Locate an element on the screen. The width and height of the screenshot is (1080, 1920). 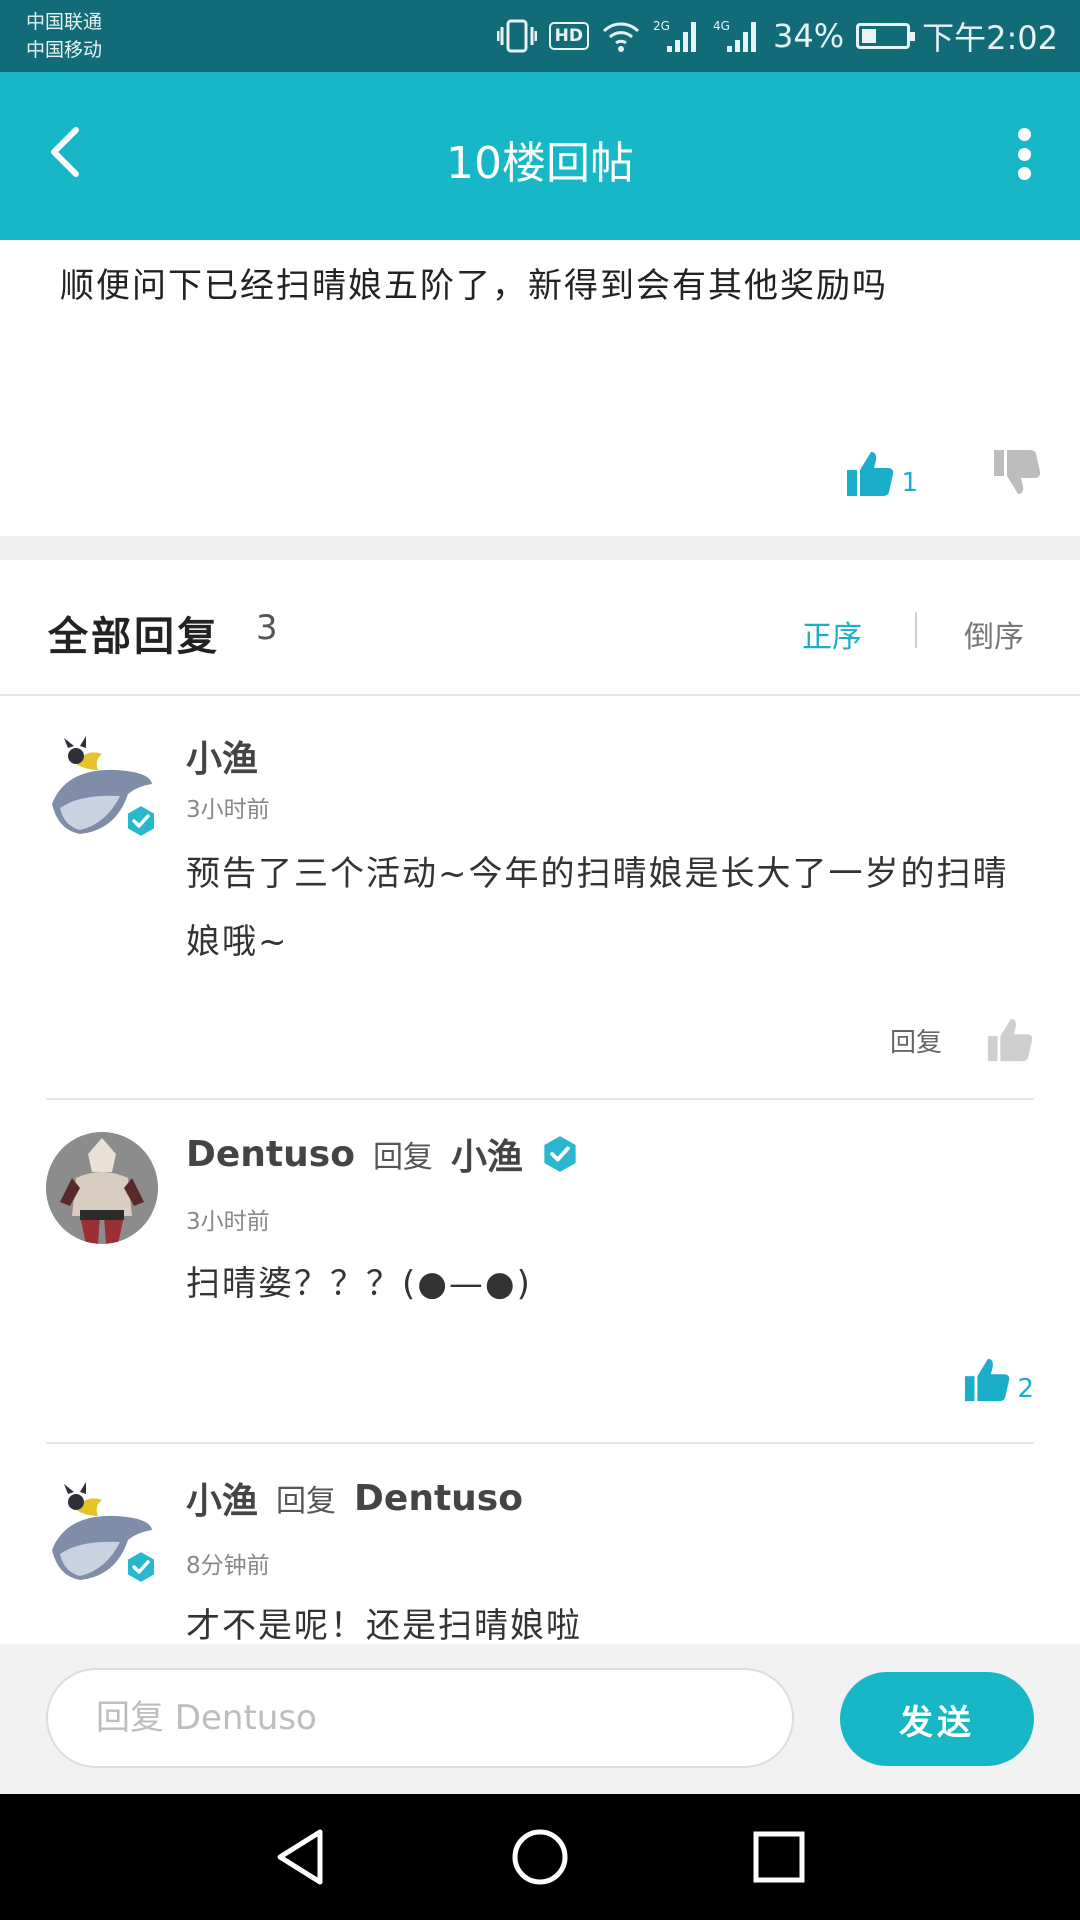
app-bar: 10楼回帖 is located at coordinates (540, 156).